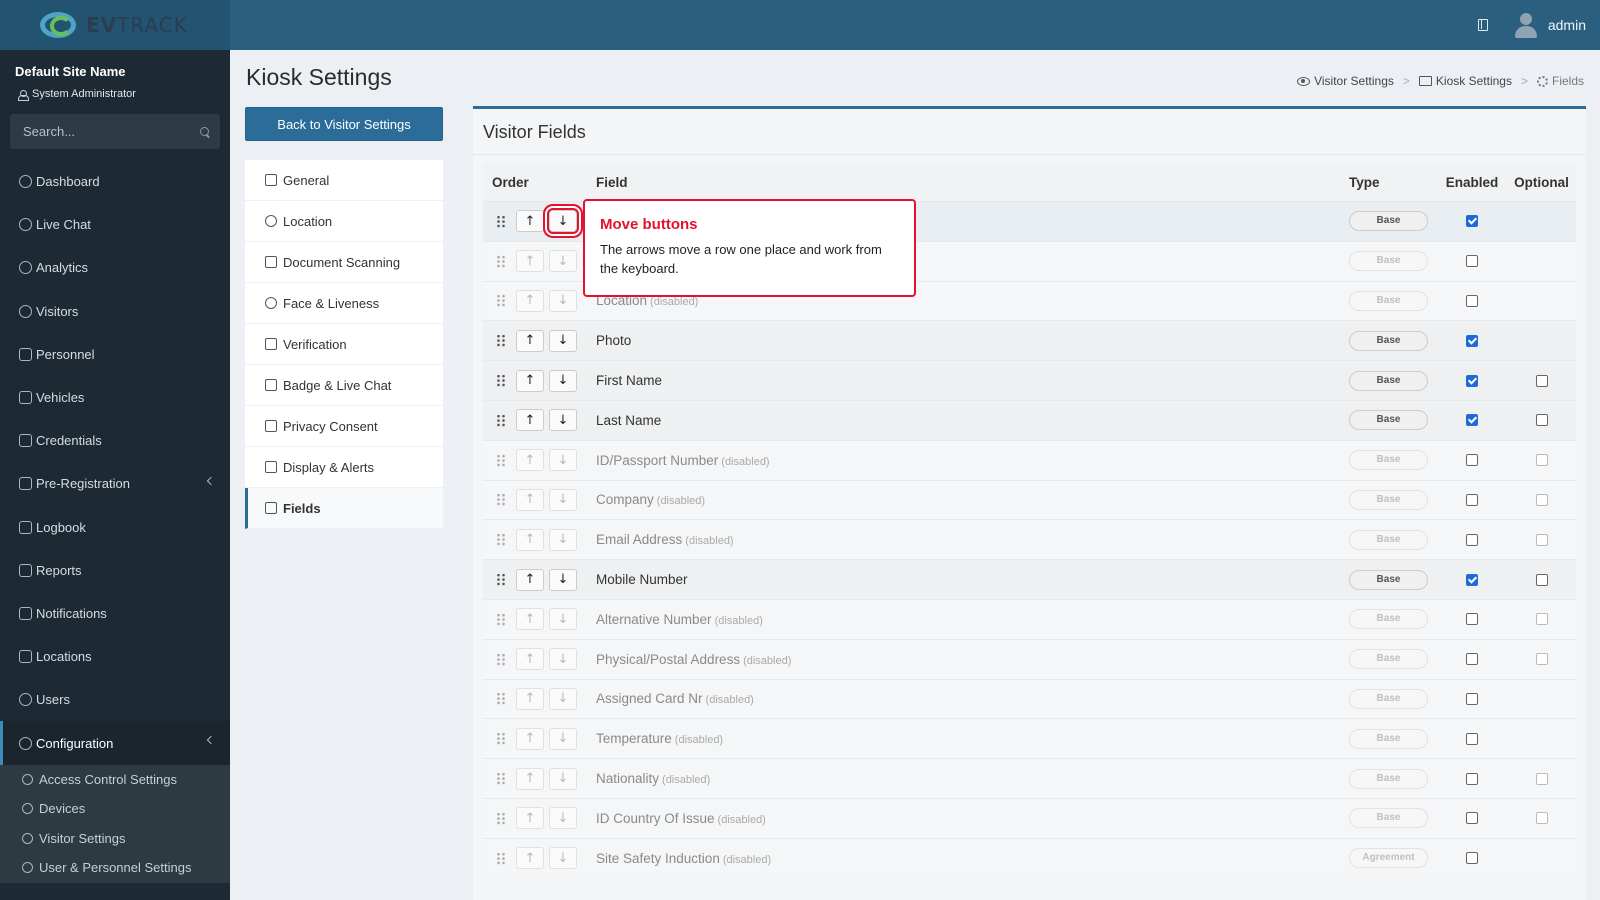  I want to click on logo: EVTRACK, so click(115, 25).